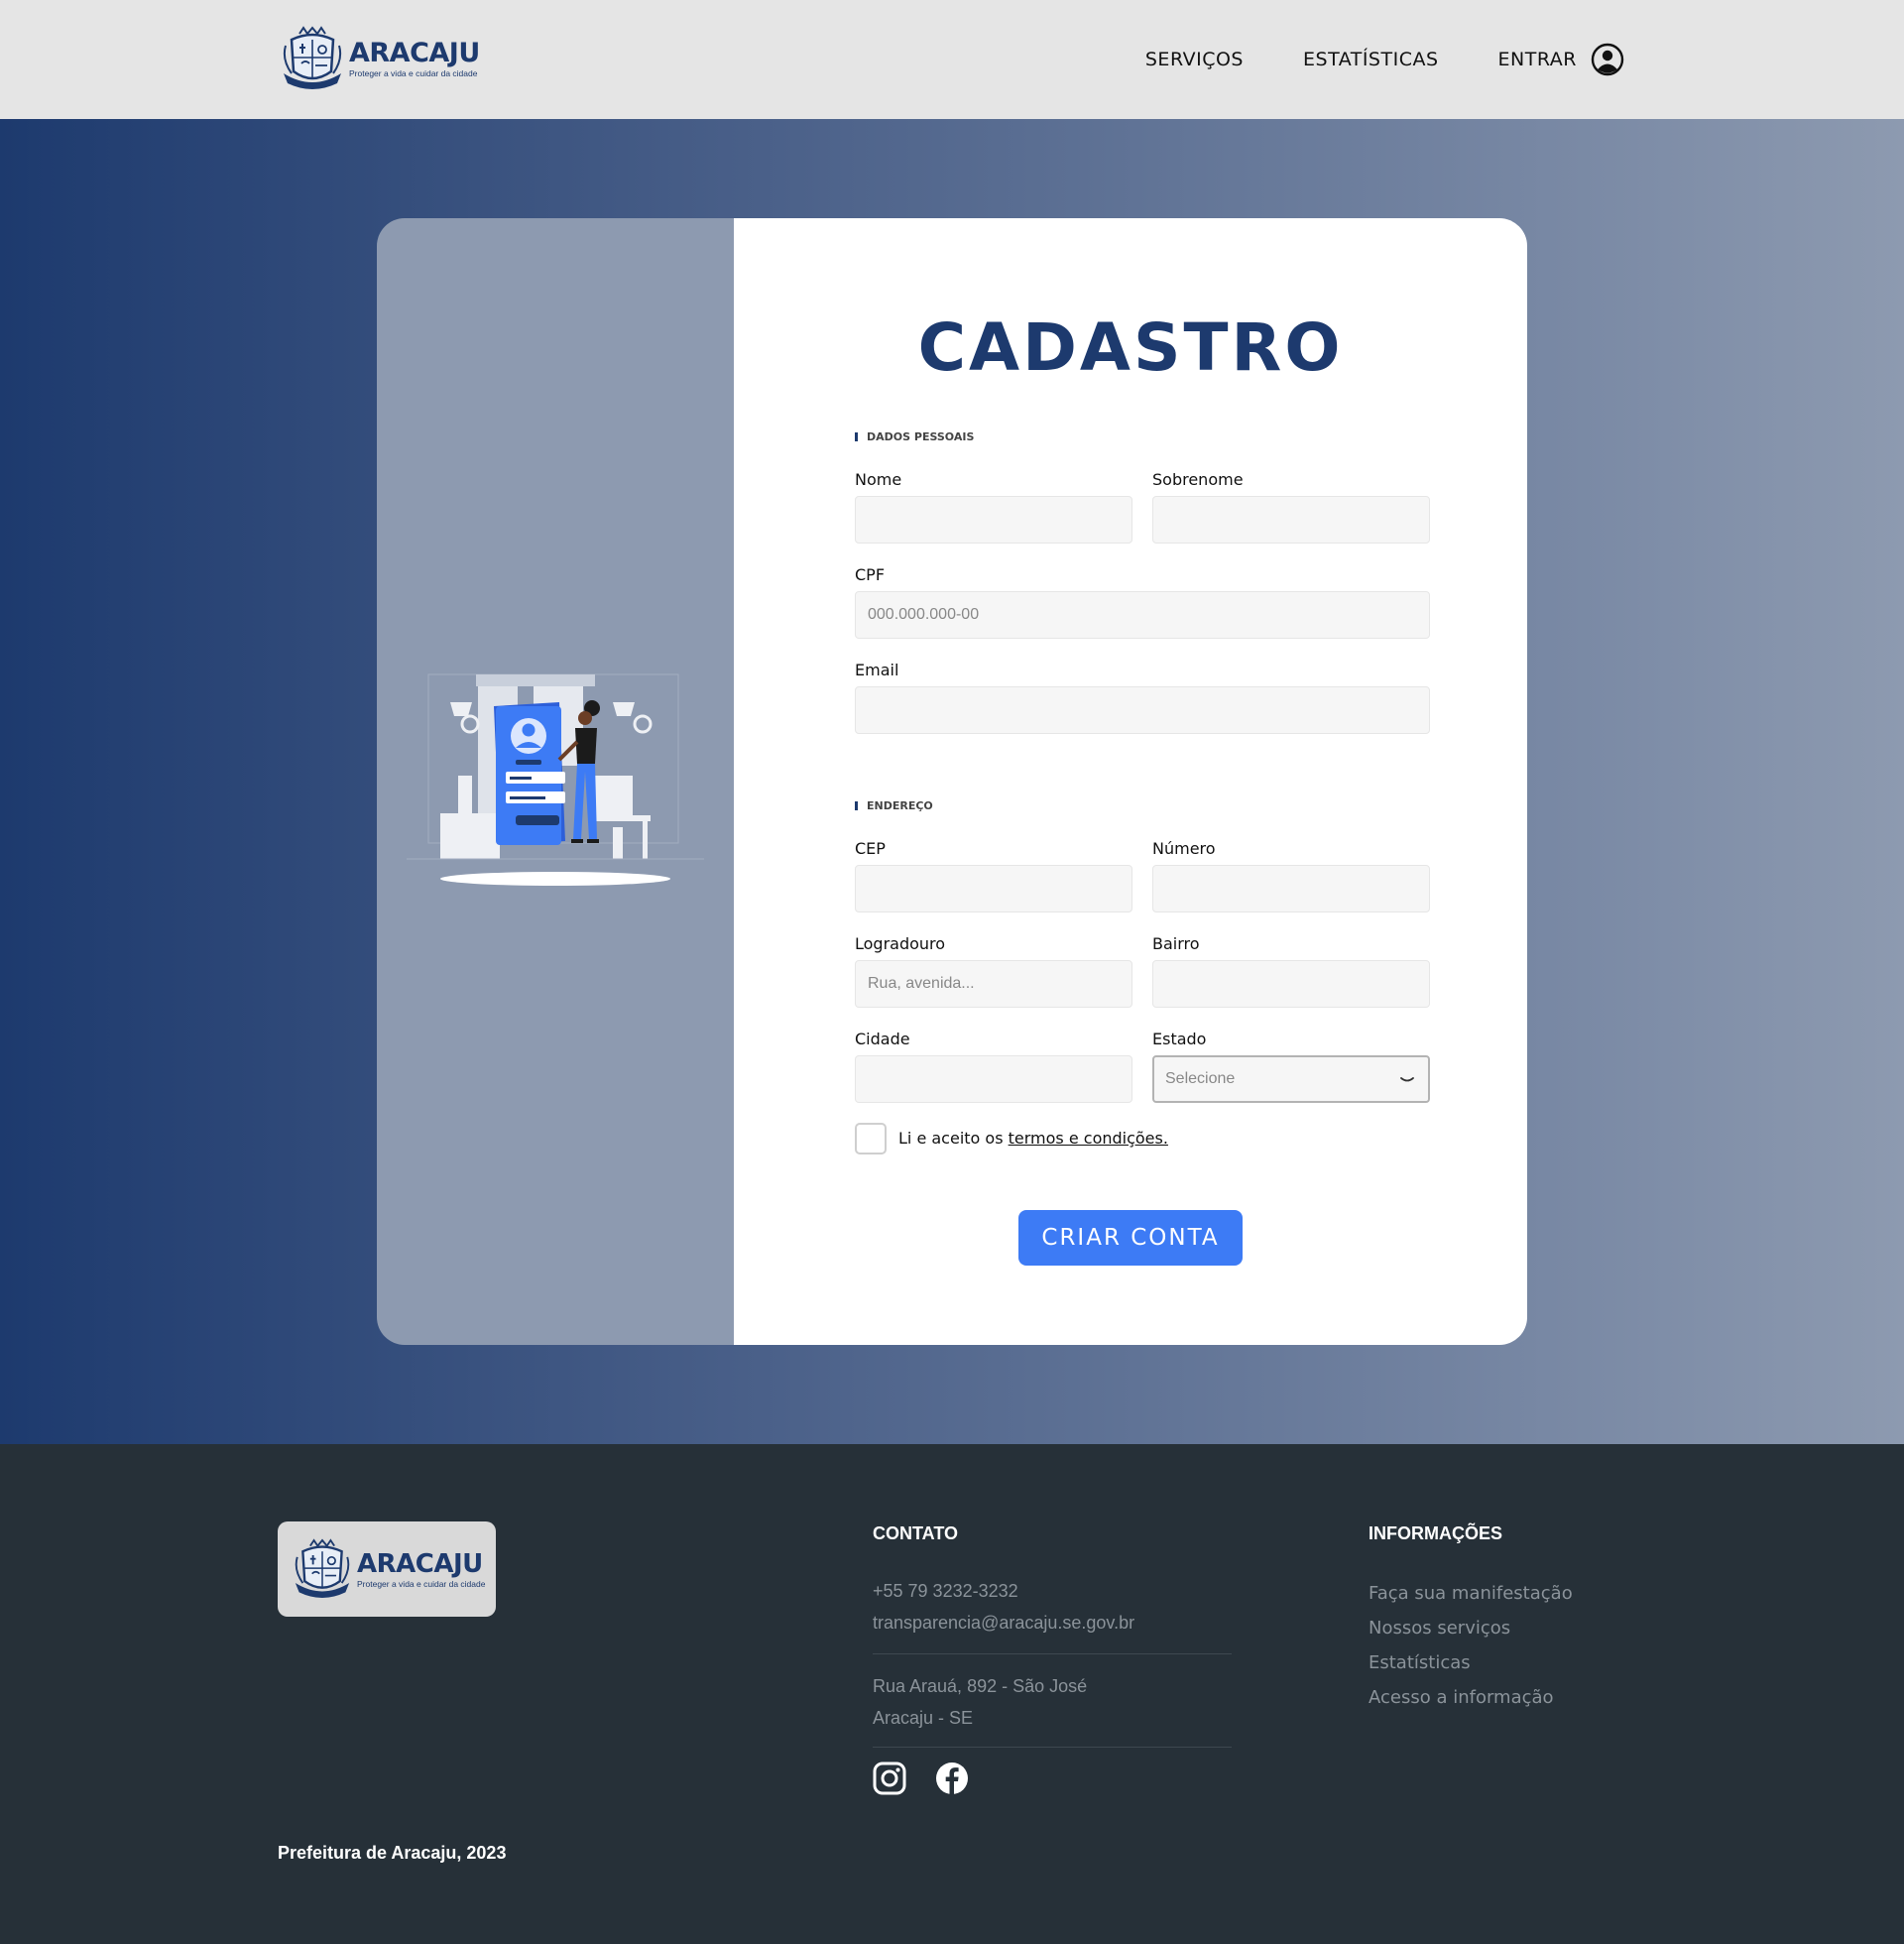 The width and height of the screenshot is (1904, 1944). Describe the element at coordinates (871, 1138) in the screenshot. I see `terms-checkbox` at that location.